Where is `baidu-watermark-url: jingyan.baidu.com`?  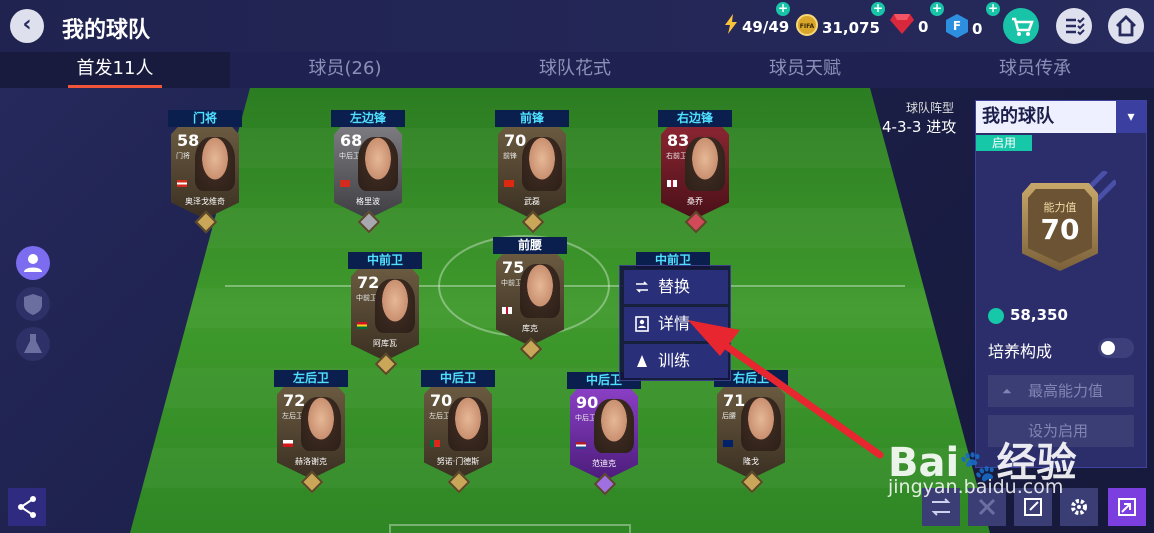 baidu-watermark-url: jingyan.baidu.com is located at coordinates (976, 487).